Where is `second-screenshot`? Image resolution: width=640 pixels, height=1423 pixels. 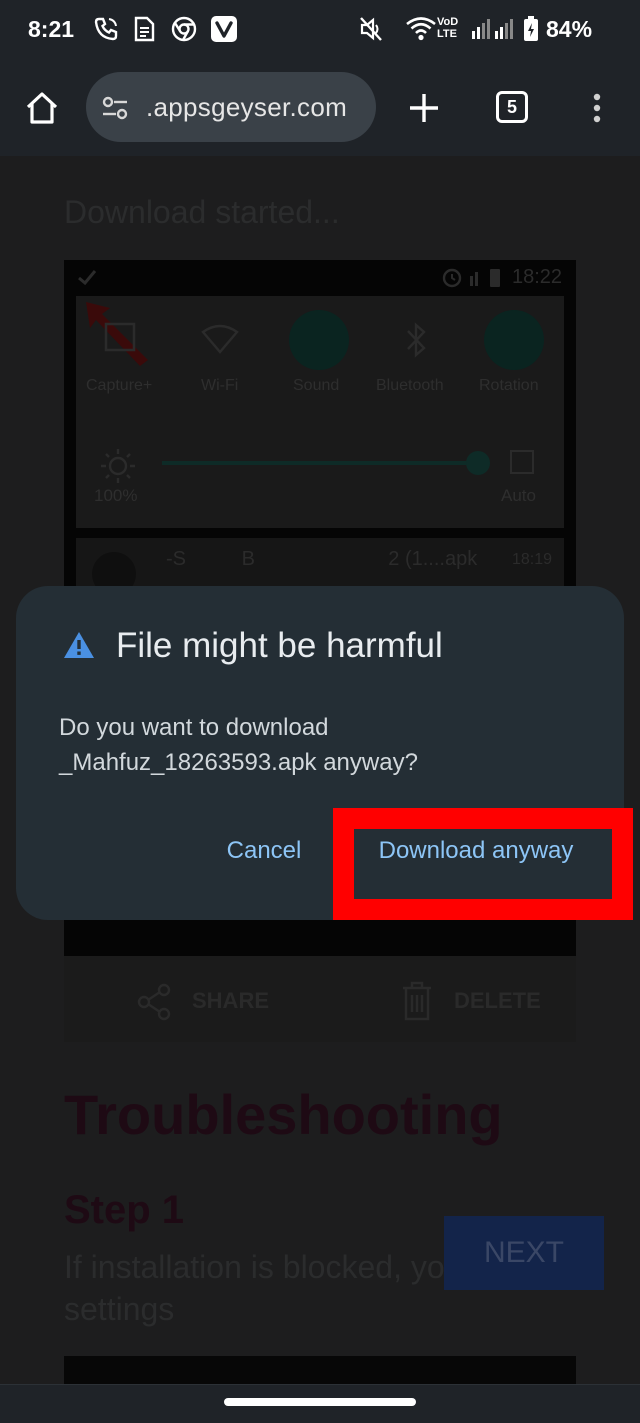
second-screenshot is located at coordinates (320, 1370).